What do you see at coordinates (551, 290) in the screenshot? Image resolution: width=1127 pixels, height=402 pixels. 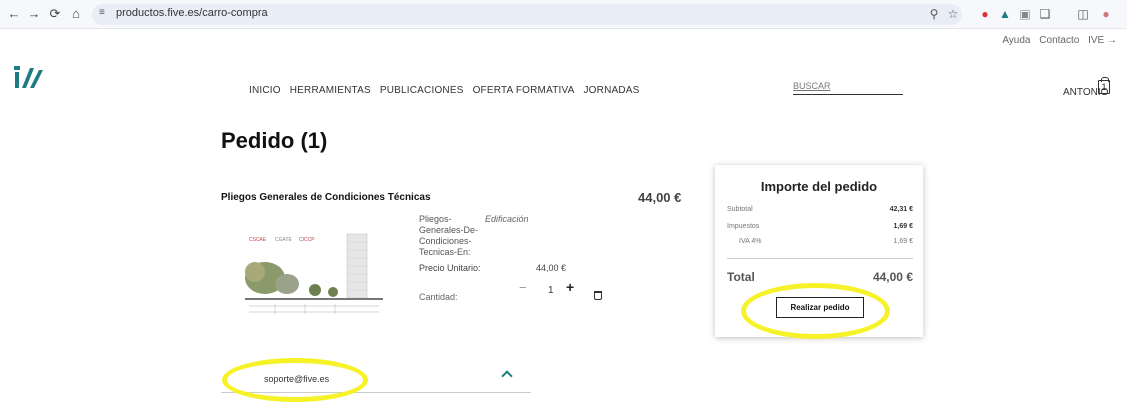 I see `quantity-value: 1` at bounding box center [551, 290].